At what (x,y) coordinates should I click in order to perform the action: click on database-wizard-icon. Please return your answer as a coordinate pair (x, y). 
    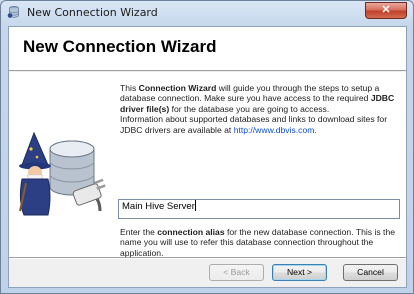
    Looking at the image, I should click on (14, 12).